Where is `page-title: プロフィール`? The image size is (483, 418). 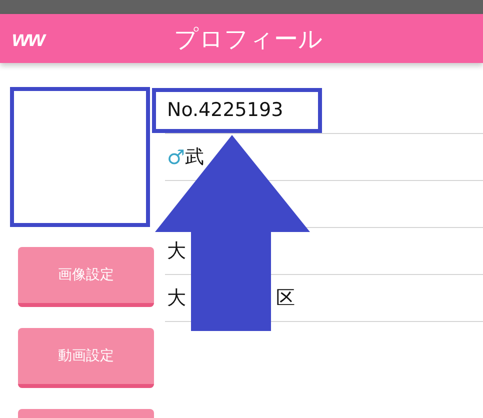 page-title: プロフィール is located at coordinates (248, 39).